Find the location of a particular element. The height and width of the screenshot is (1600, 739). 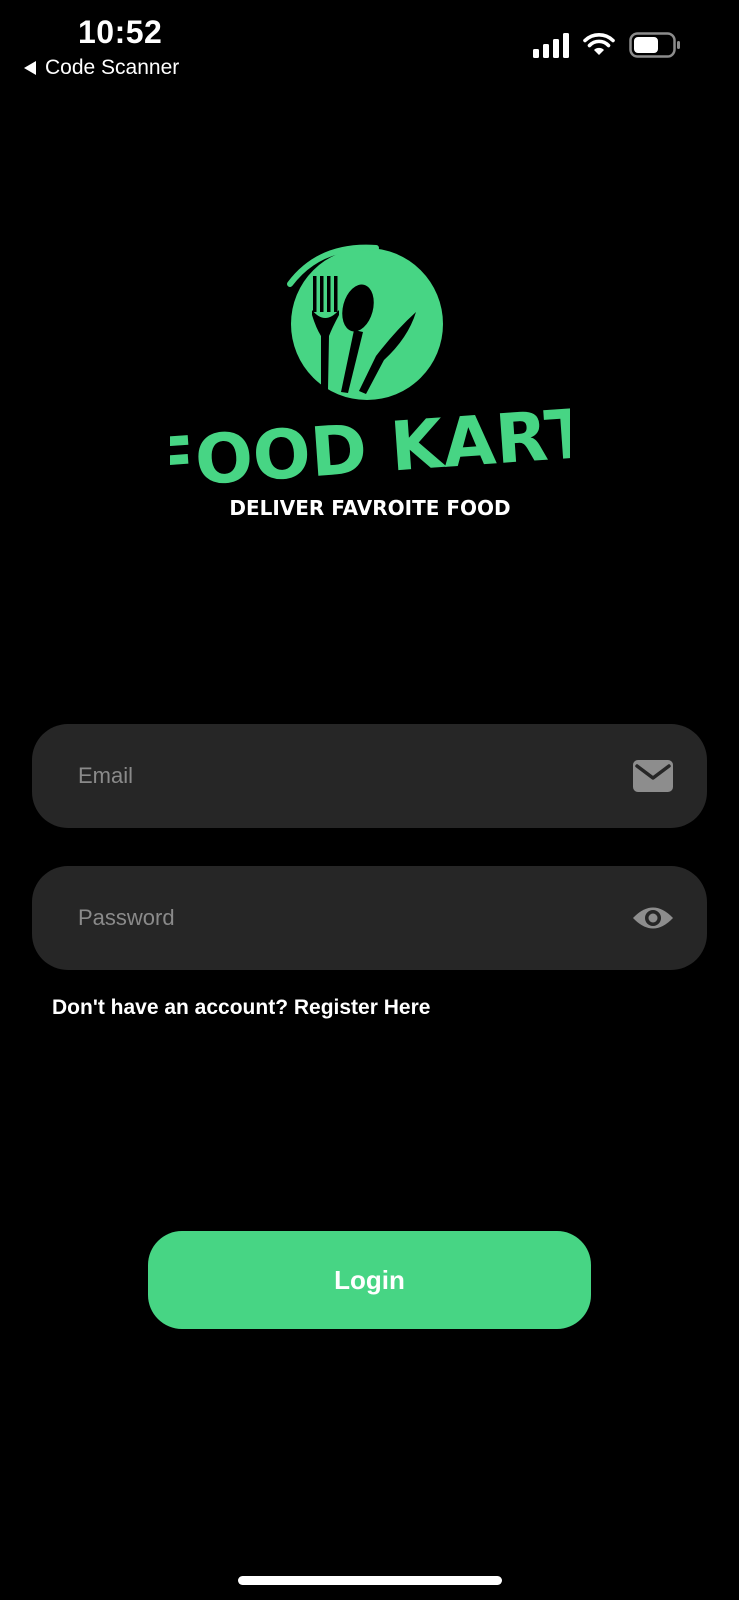

status-time: 10:52 is located at coordinates (120, 32).